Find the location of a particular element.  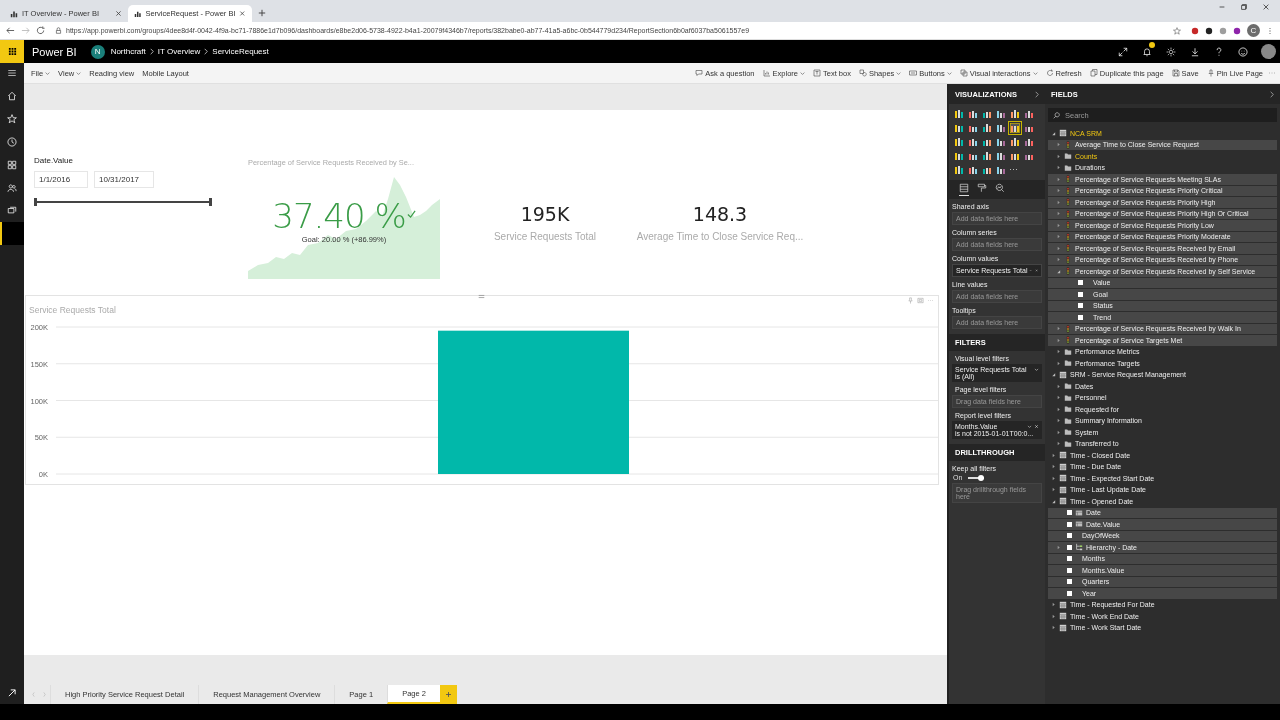

user-avatar is located at coordinates (1268, 51).